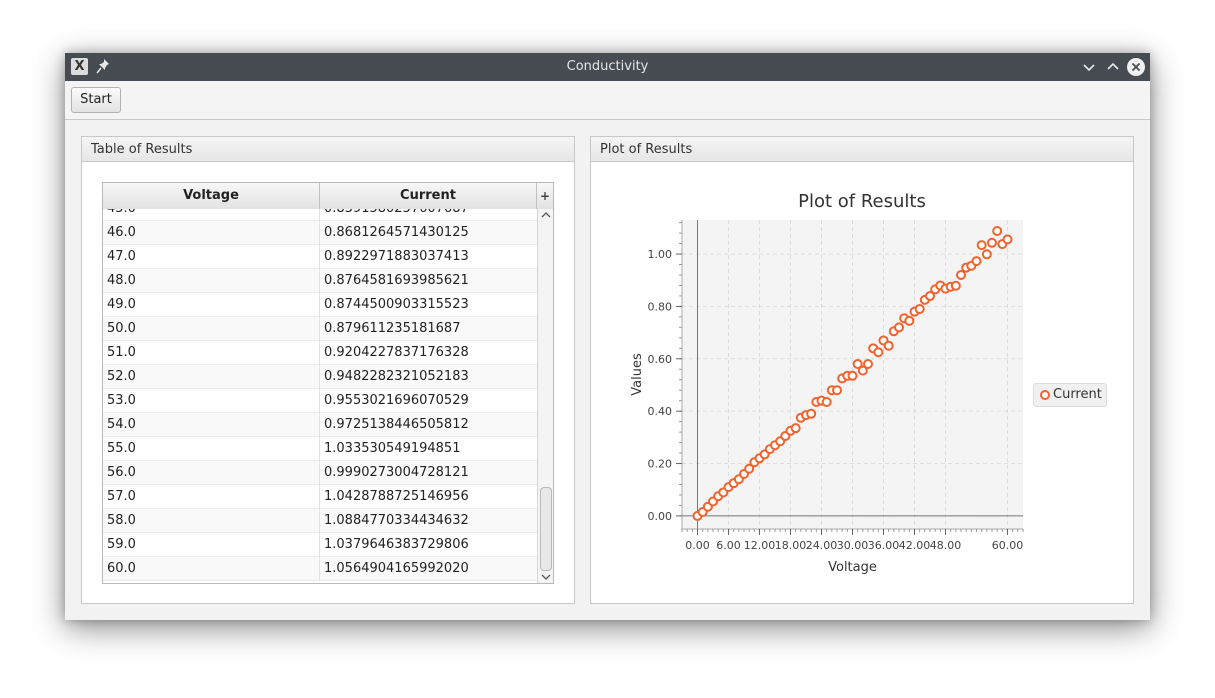  I want to click on plot-panel-title: Plot of Results, so click(862, 149).